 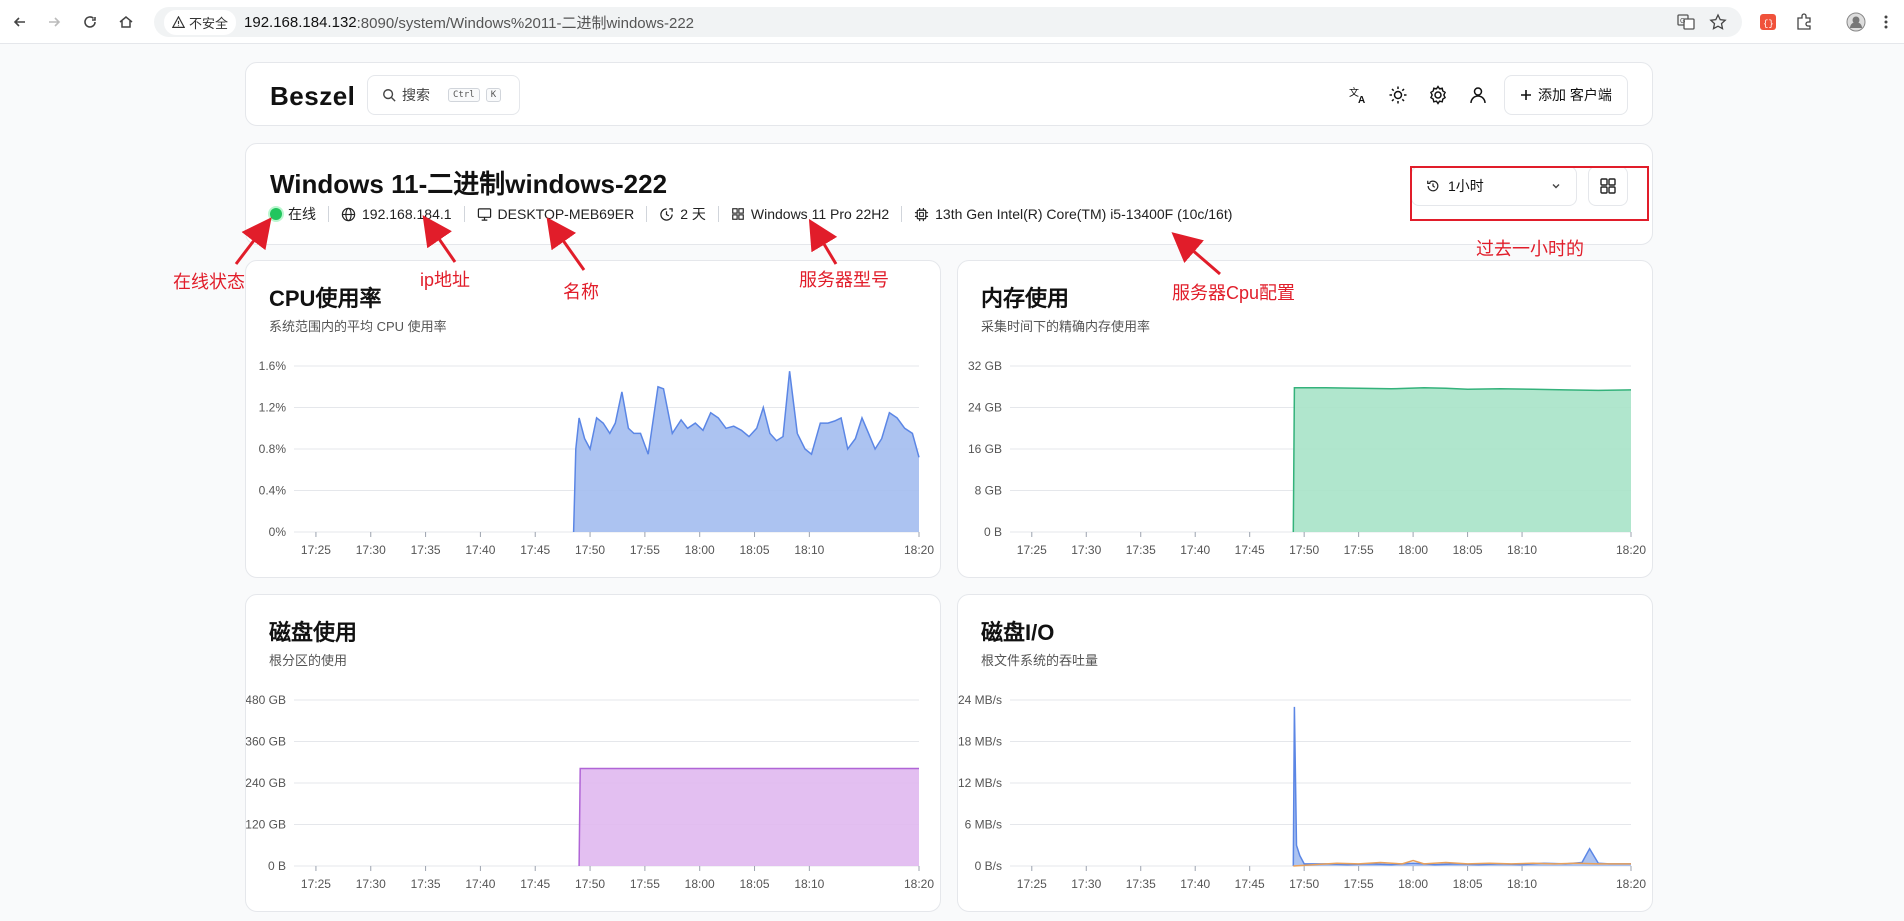 What do you see at coordinates (980, 700) in the screenshot?
I see `y-tick-label: 24 MB/s` at bounding box center [980, 700].